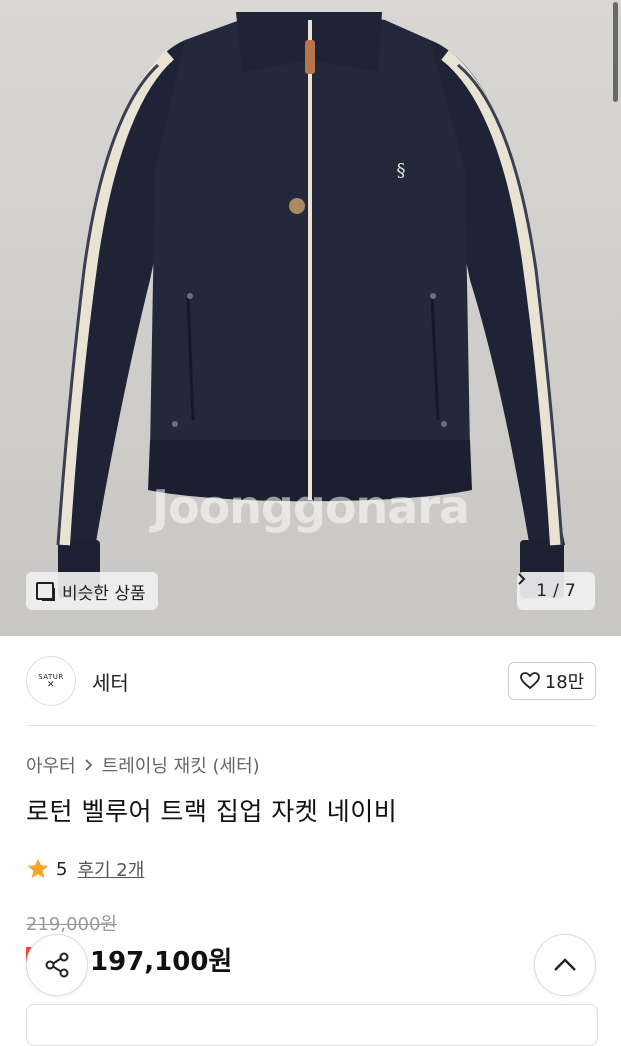  What do you see at coordinates (311, 725) in the screenshot?
I see `divider` at bounding box center [311, 725].